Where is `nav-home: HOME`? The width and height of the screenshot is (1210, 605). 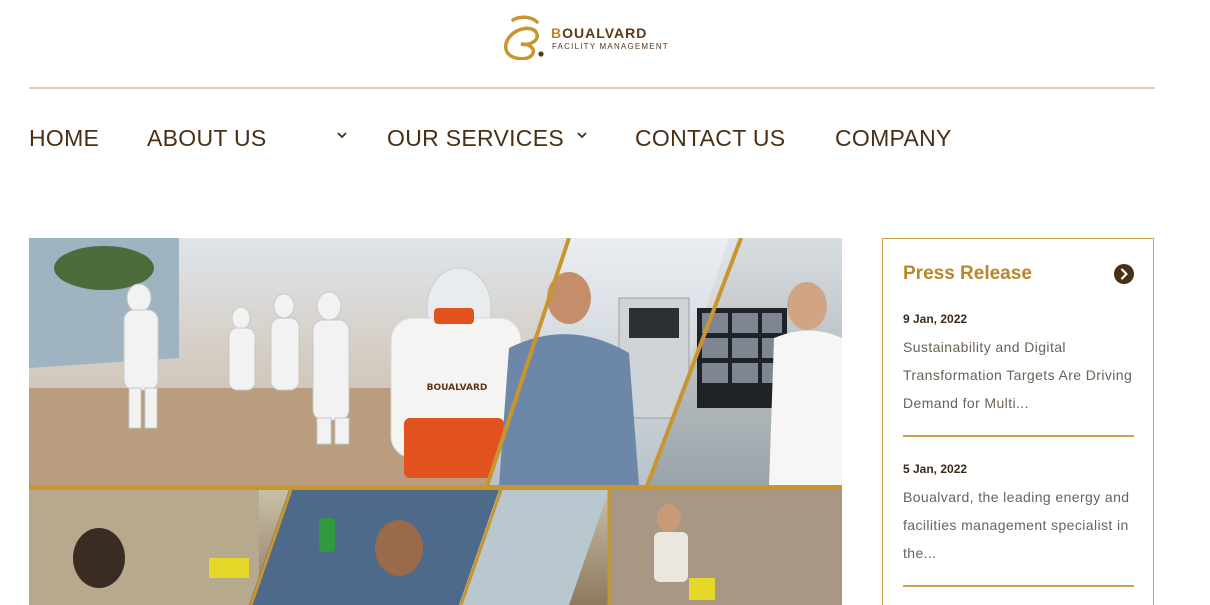 nav-home: HOME is located at coordinates (64, 138).